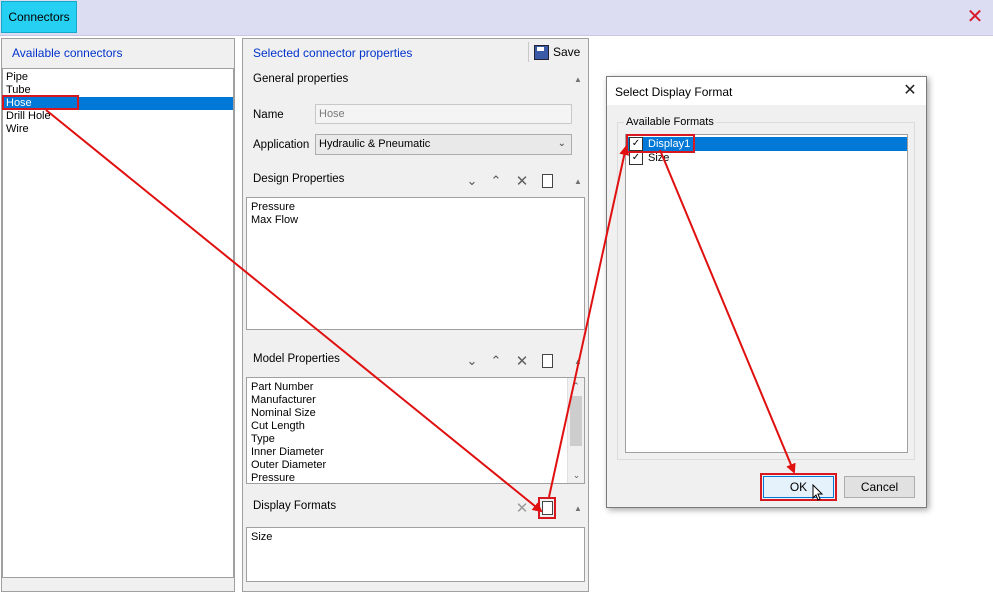  What do you see at coordinates (727, 311) in the screenshot?
I see `arrow-display1-to-ok` at bounding box center [727, 311].